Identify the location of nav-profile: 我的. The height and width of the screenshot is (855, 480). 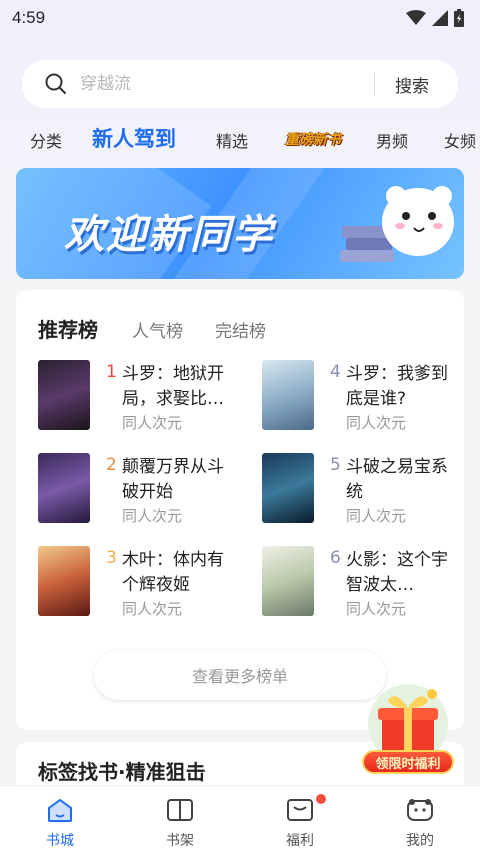
(420, 820).